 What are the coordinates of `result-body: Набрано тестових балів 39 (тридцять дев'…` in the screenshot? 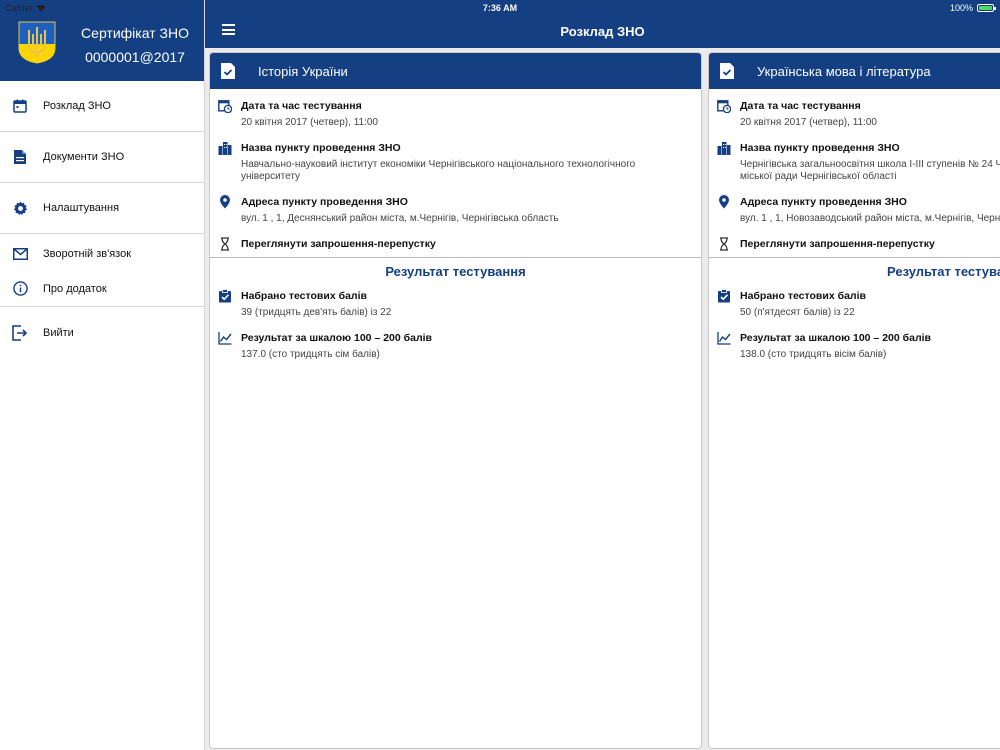 It's located at (455, 324).